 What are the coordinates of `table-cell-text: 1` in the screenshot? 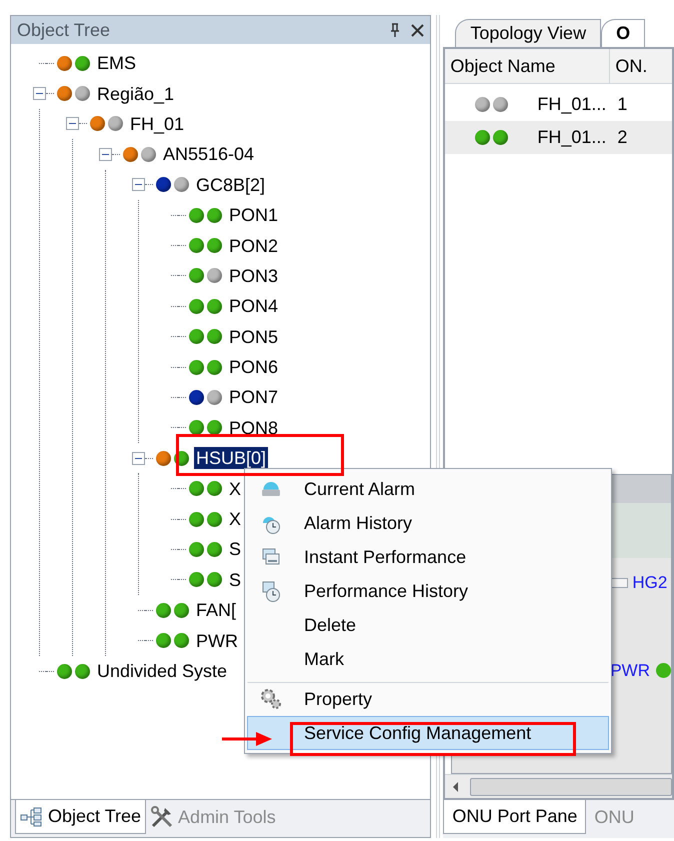 It's located at (622, 104).